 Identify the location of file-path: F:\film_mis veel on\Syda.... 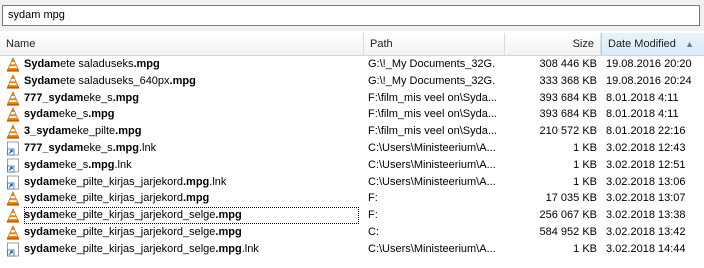
(432, 131).